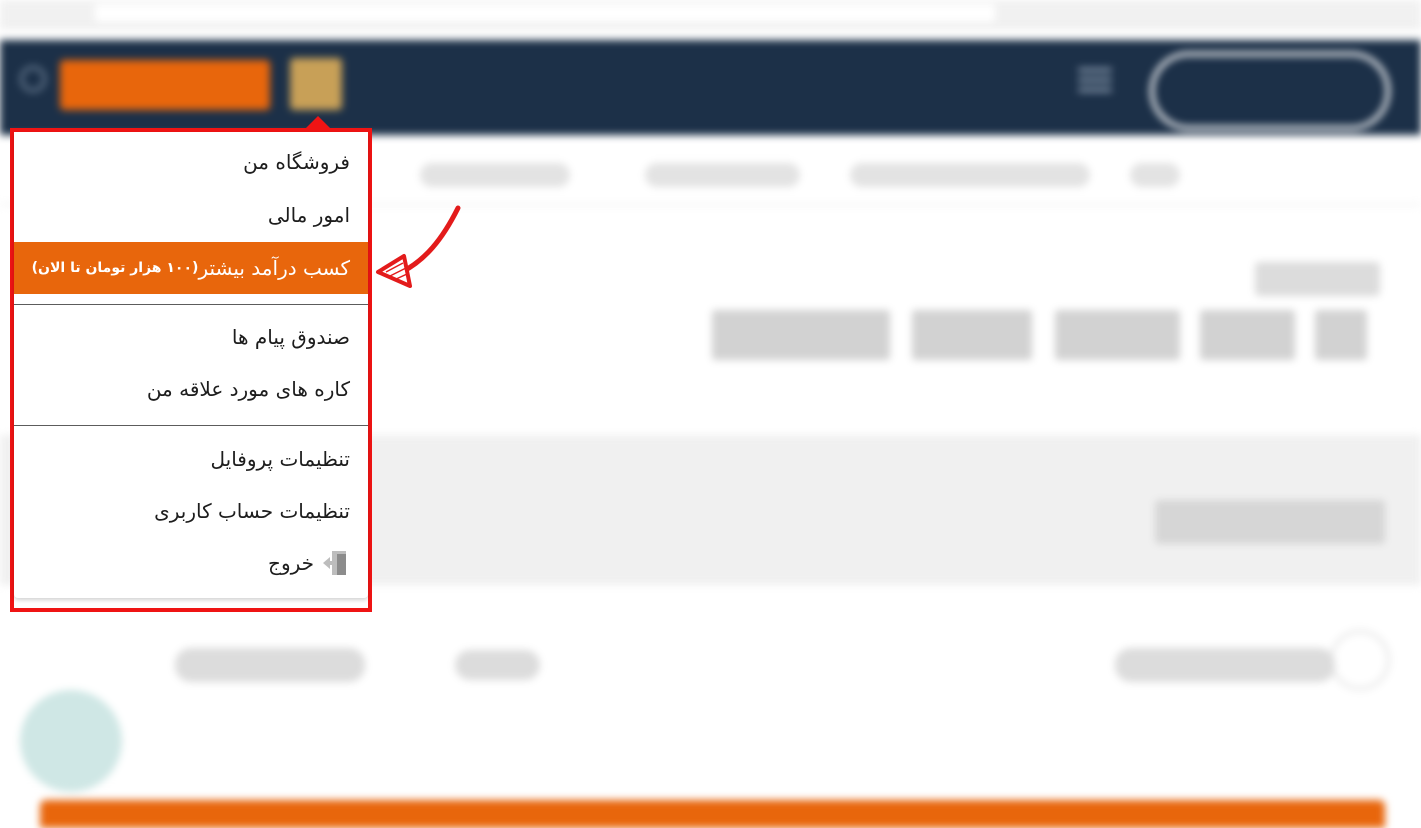 The image size is (1421, 828). I want to click on exit-icon, so click(335, 563).